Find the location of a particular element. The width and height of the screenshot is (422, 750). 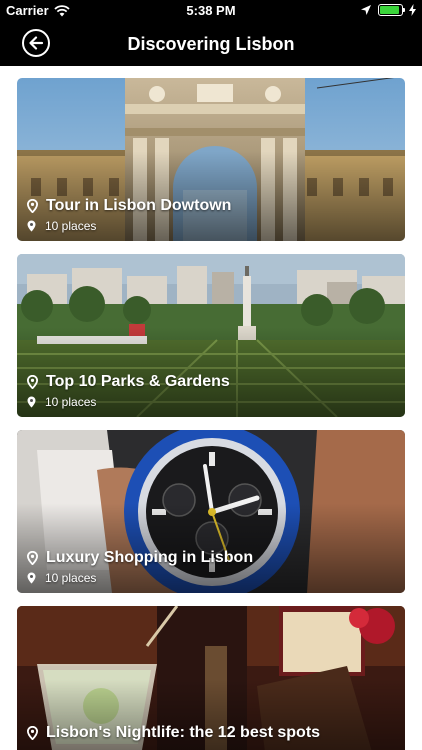

status-time: 5:38 PM is located at coordinates (211, 10).